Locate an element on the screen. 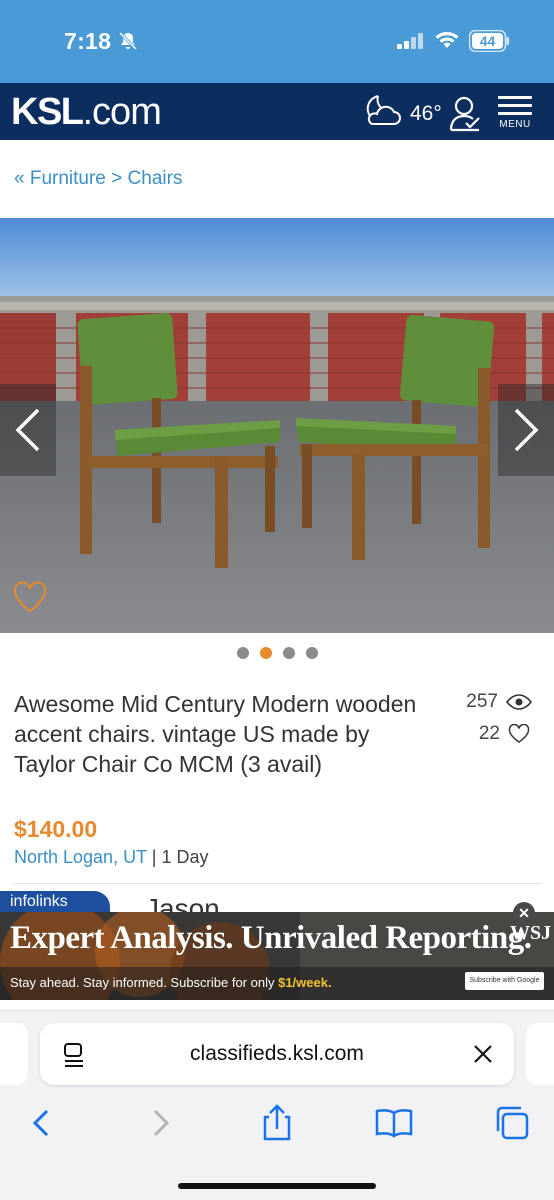 The width and height of the screenshot is (554, 1200). ksl-logo: KSL.com is located at coordinates (86, 112).